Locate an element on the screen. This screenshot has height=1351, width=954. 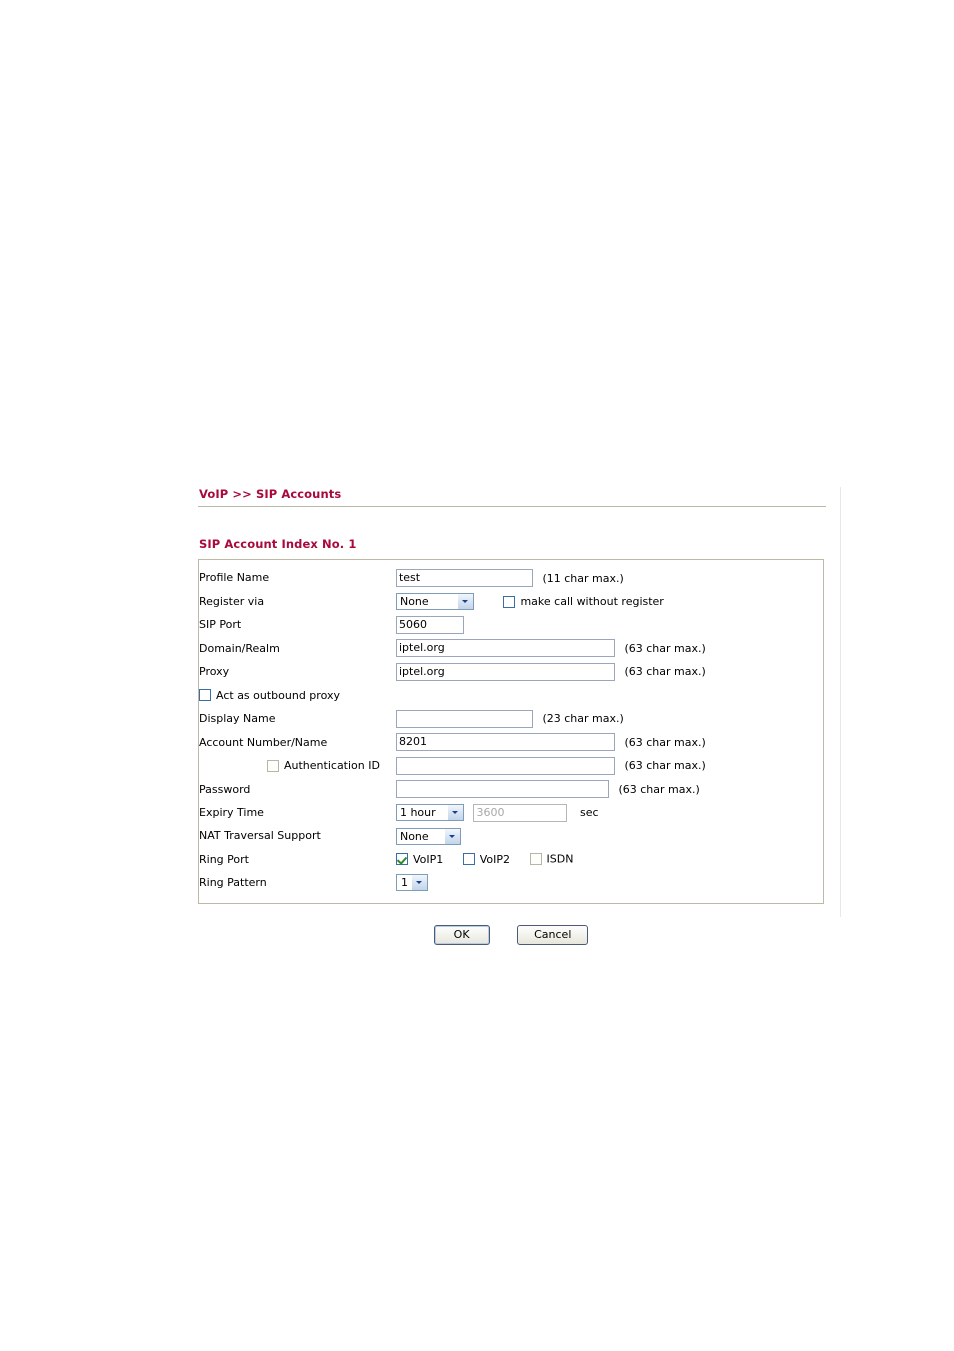
row-domain-realm: Domain/Realm (63 char max.) is located at coordinates (511, 648).